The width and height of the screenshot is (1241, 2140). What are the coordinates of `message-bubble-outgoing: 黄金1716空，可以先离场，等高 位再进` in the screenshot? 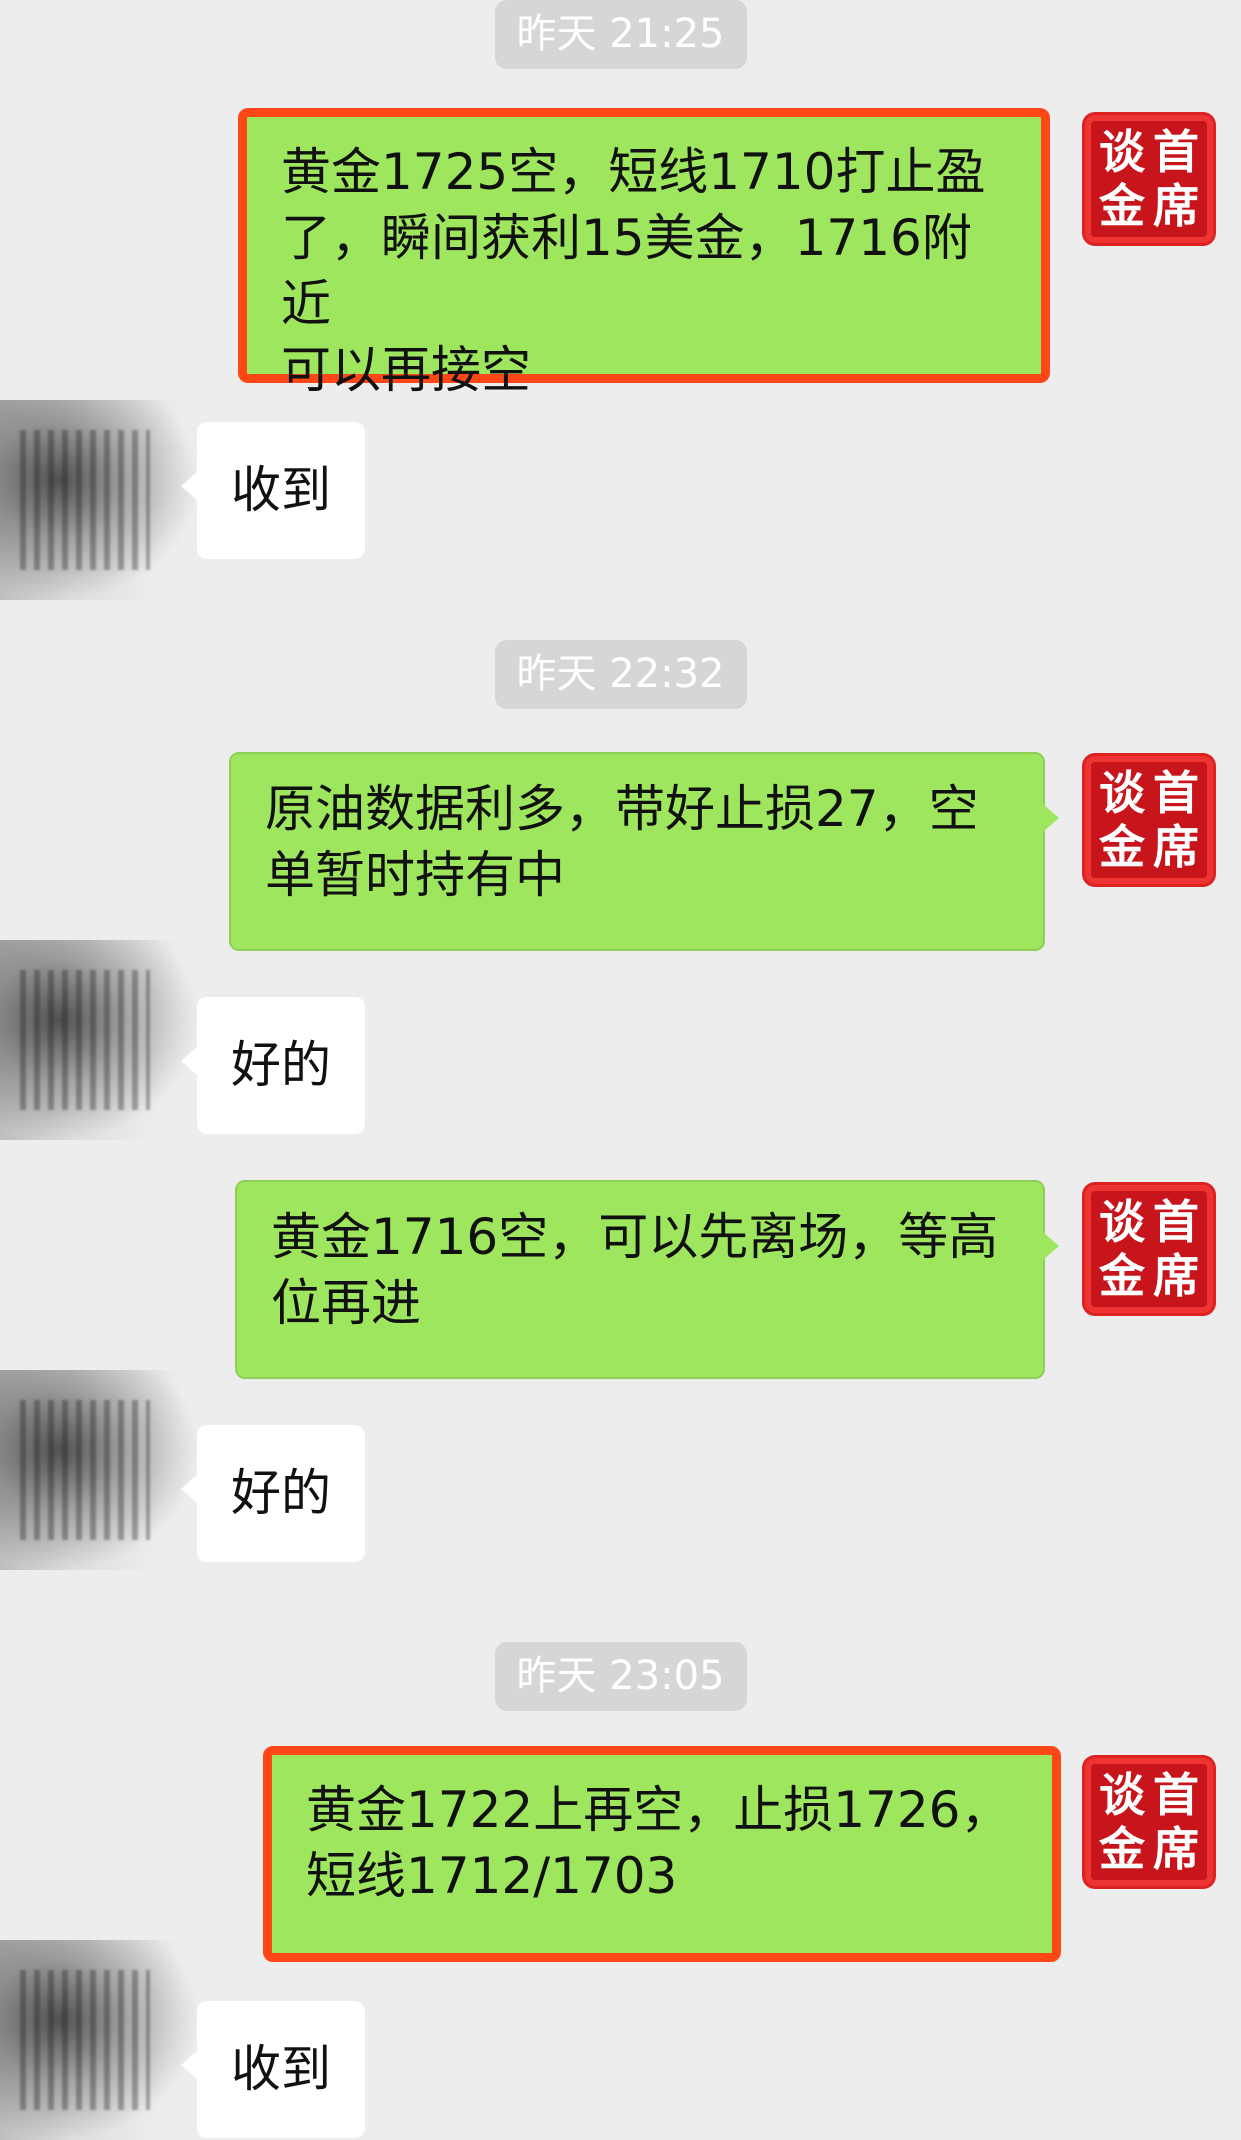 It's located at (647, 1279).